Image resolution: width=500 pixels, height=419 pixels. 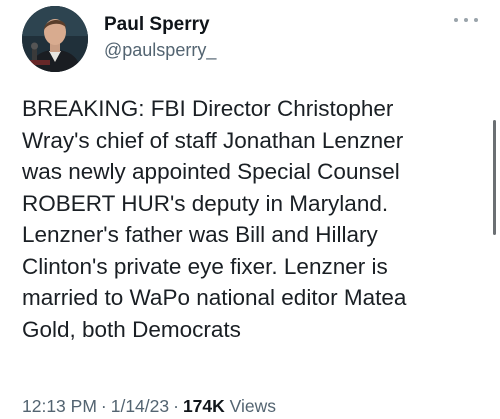 I want to click on avatar, so click(x=55, y=39).